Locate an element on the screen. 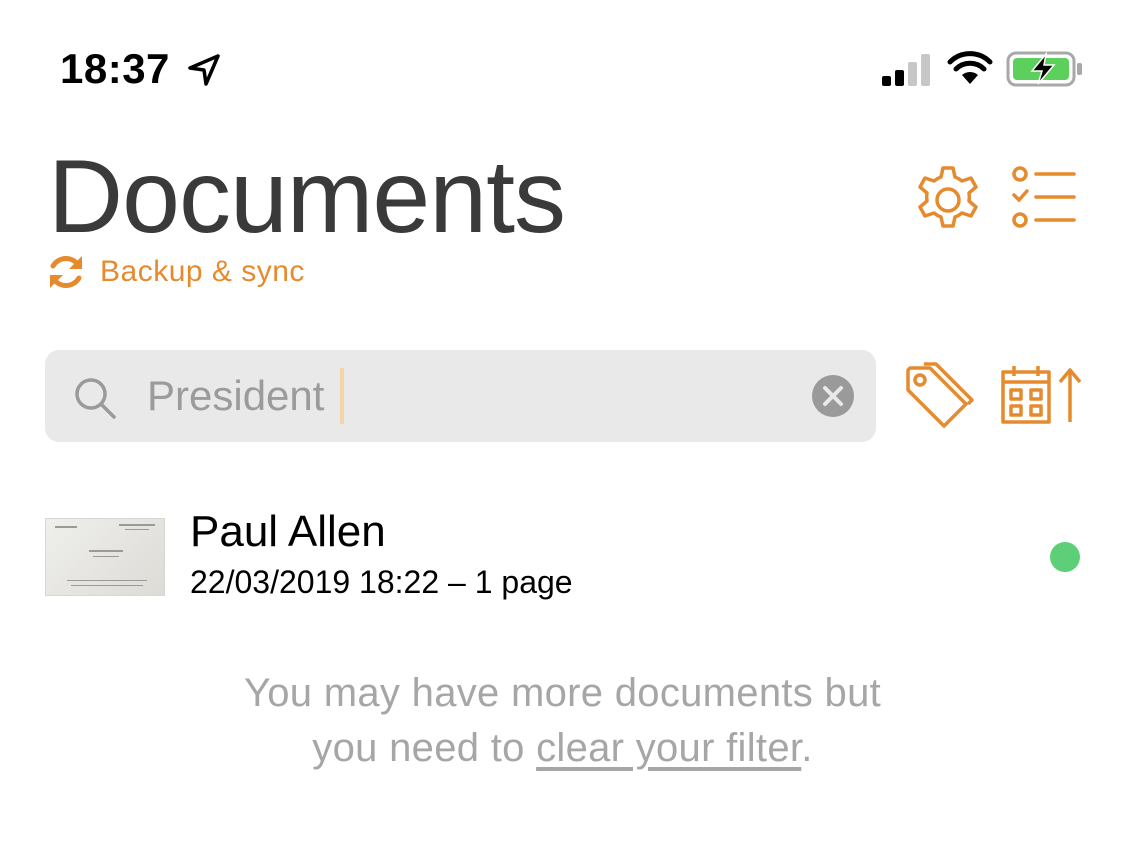 This screenshot has height=866, width=1125. clear-search-icon is located at coordinates (833, 396).